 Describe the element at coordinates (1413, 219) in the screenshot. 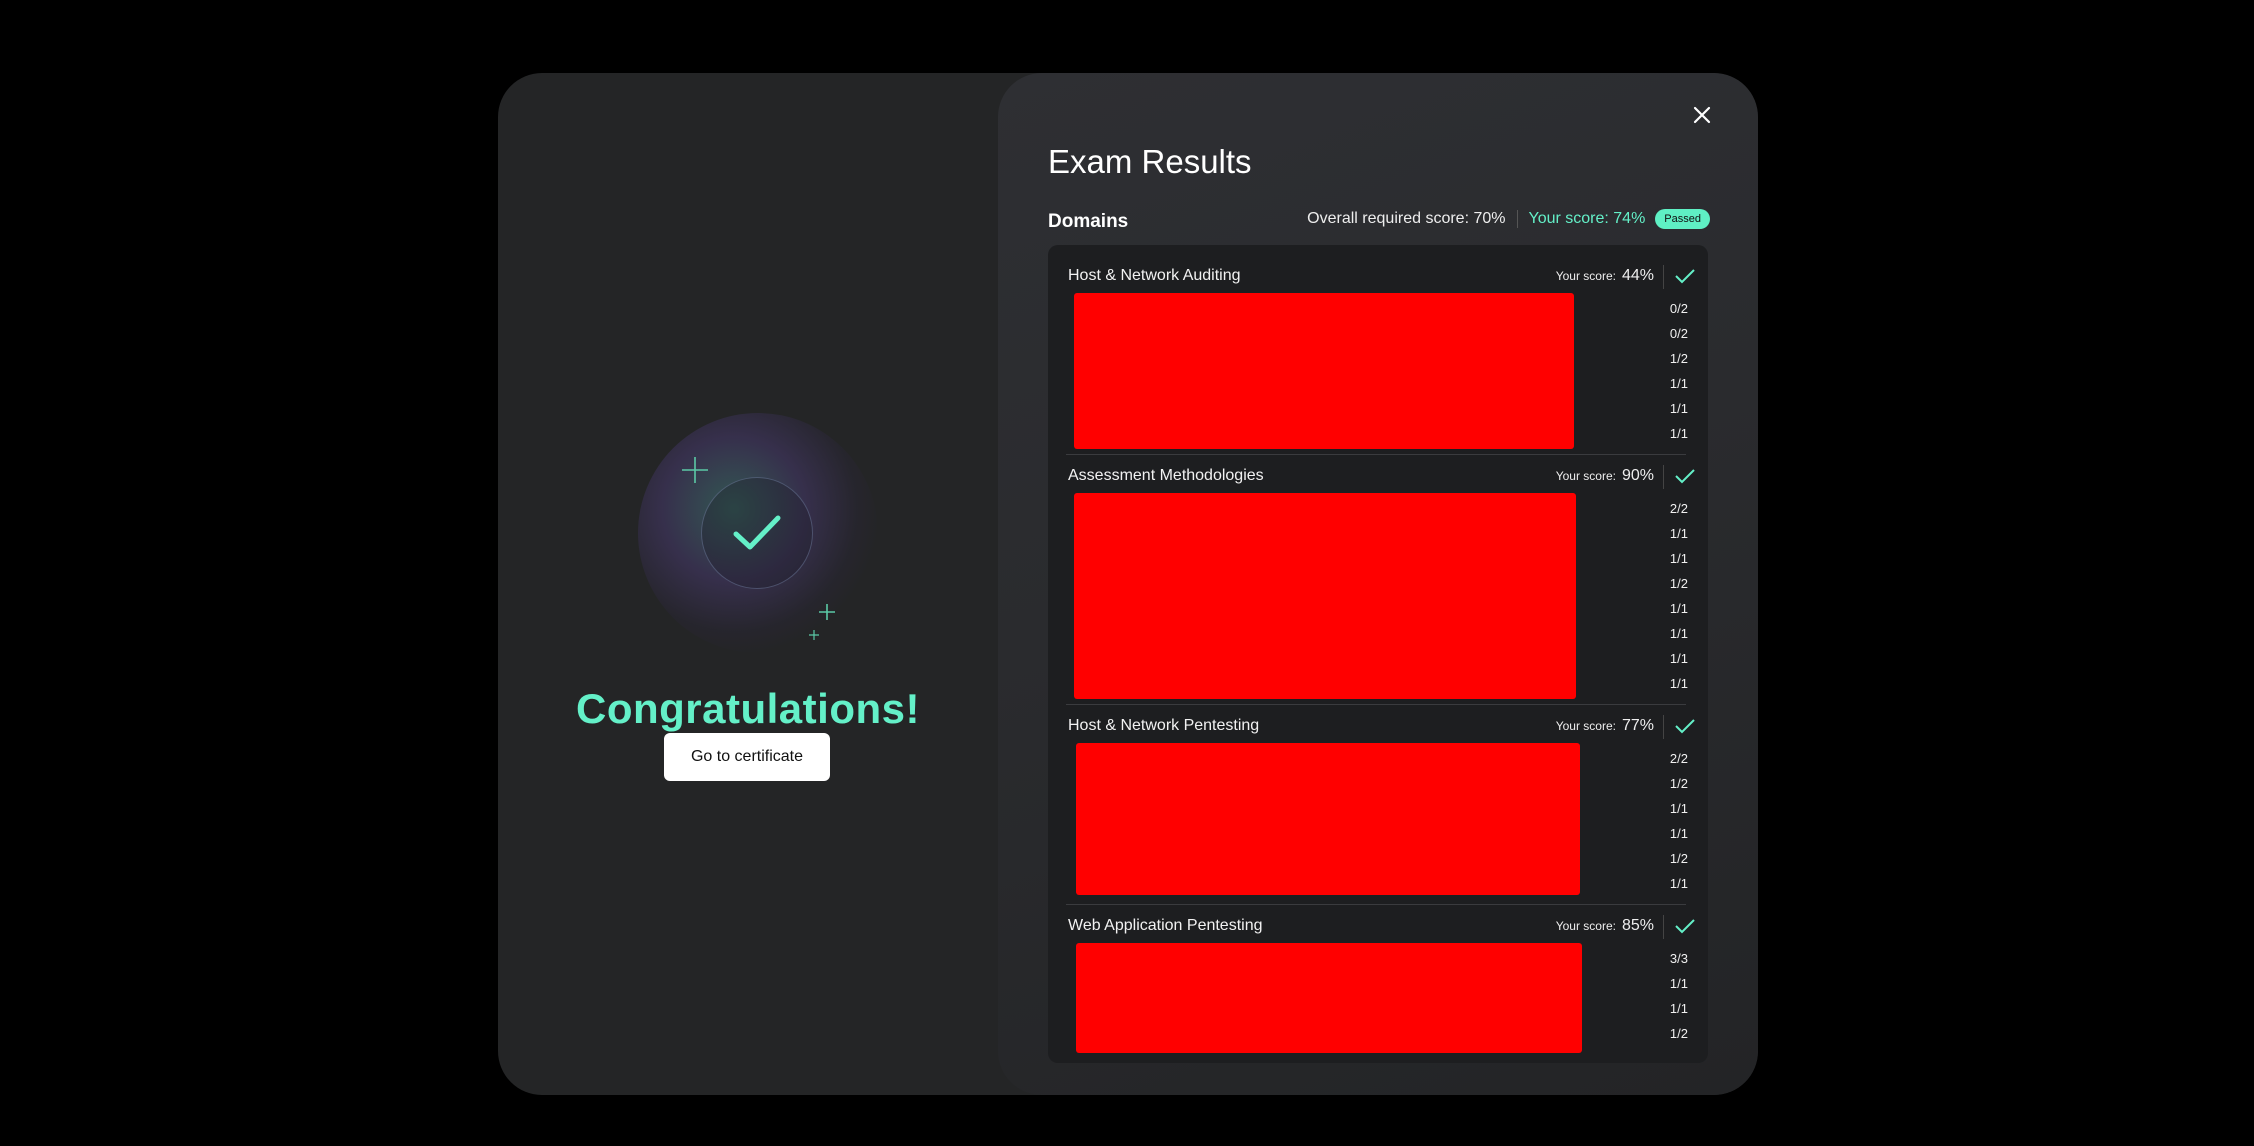

I see `required-score: Overall required score: 70%` at that location.